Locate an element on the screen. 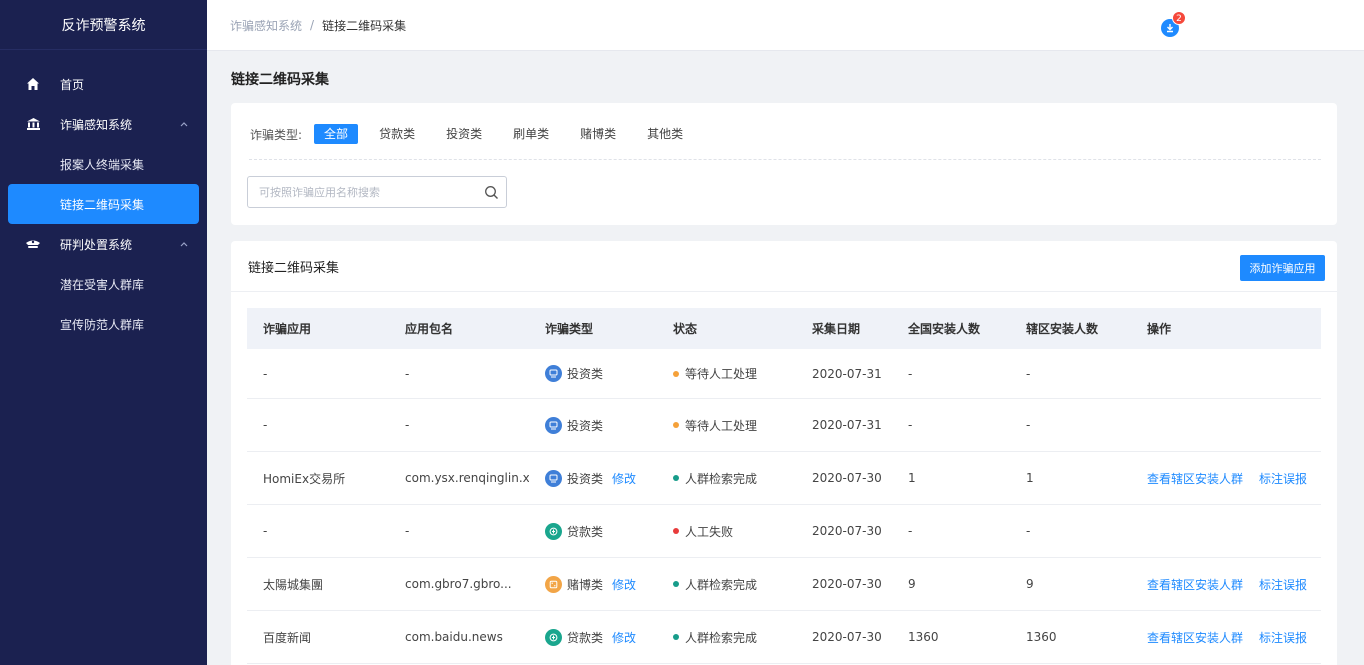 Image resolution: width=1364 pixels, height=665 pixels. cell-status: 等待人工处理 is located at coordinates (726, 425).